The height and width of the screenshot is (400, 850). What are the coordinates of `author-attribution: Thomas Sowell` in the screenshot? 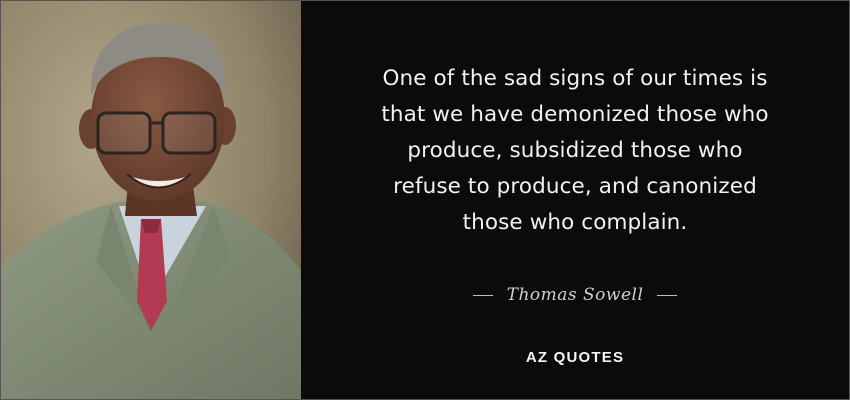 It's located at (575, 295).